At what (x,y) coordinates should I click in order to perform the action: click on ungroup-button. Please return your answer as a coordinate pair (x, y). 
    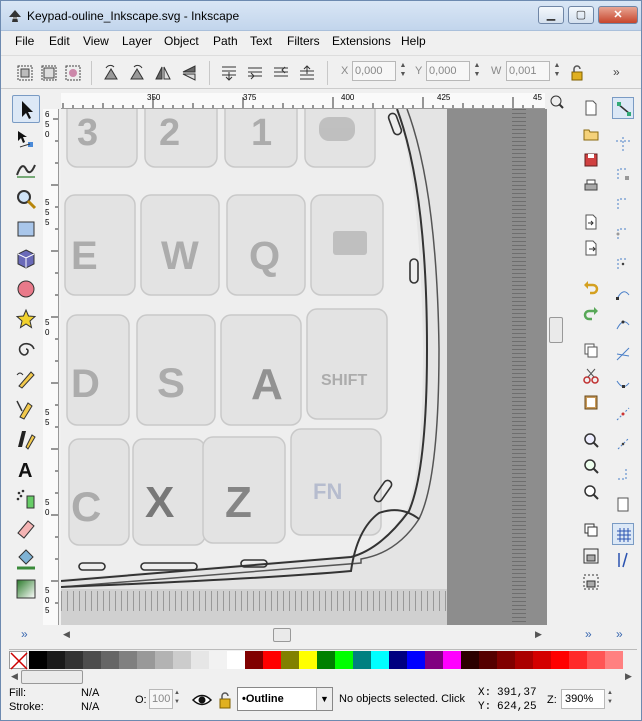
    Looking at the image, I should click on (591, 582).